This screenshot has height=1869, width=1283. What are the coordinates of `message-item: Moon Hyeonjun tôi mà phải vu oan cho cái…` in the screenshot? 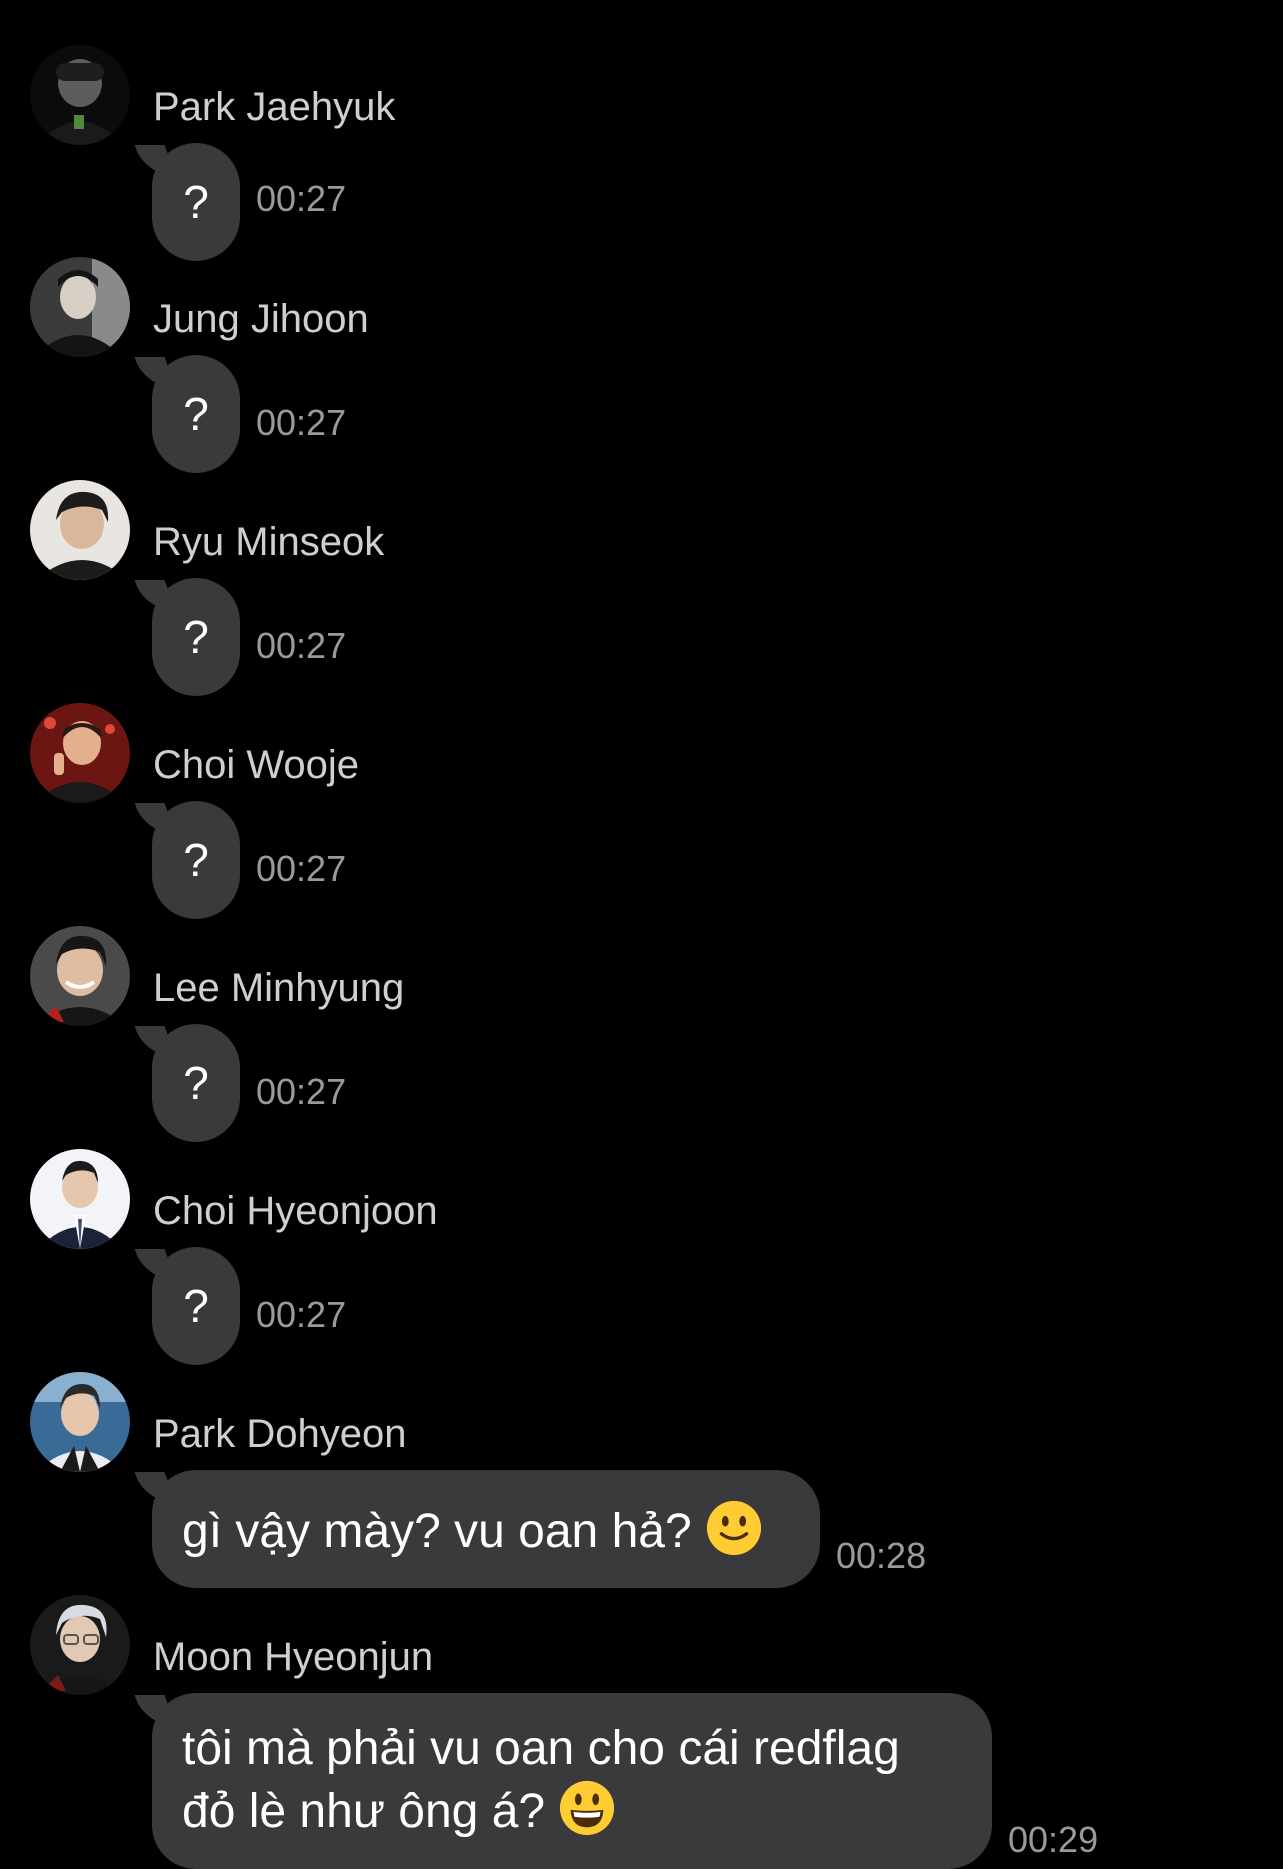 It's located at (641, 1732).